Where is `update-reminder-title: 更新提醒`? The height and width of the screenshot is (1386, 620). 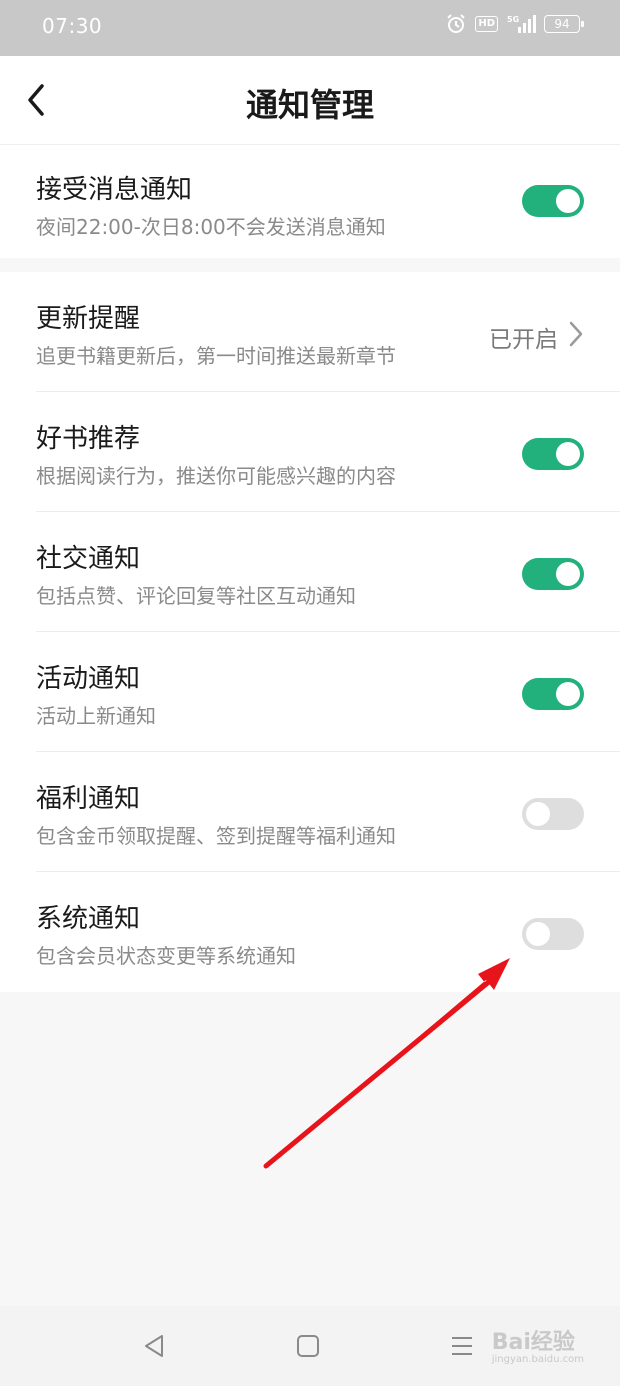 update-reminder-title: 更新提醒 is located at coordinates (88, 319).